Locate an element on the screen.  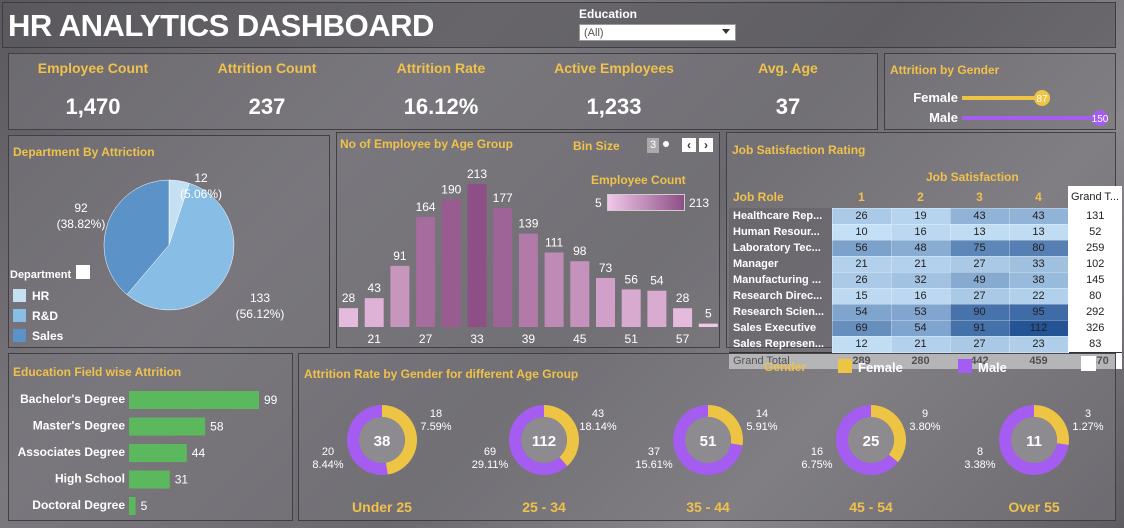
education-label: Associates Degree is located at coordinates (72, 452).